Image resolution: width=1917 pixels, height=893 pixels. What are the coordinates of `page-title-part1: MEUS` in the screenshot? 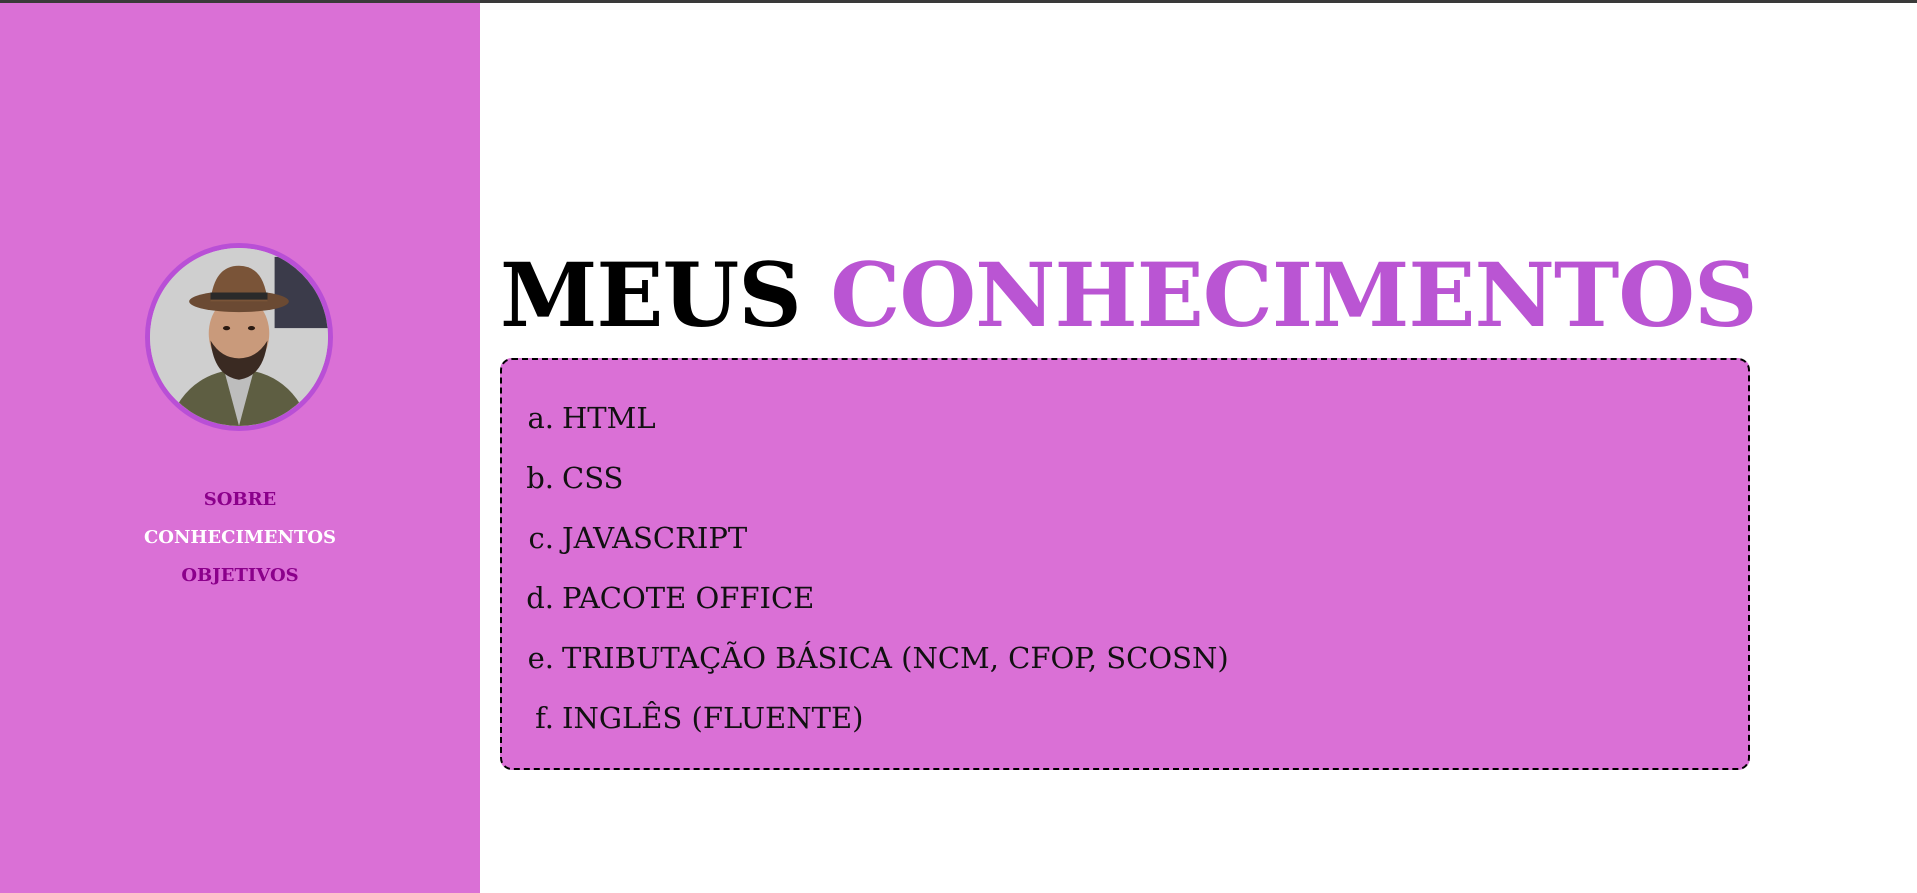 It's located at (651, 295).